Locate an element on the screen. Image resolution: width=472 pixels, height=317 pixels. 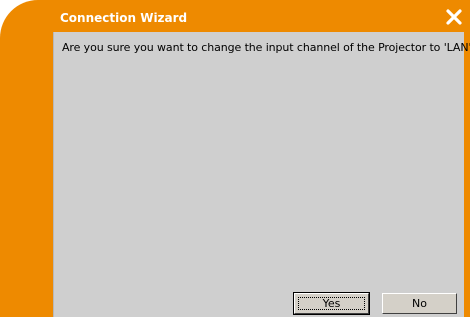
close-button is located at coordinates (454, 17).